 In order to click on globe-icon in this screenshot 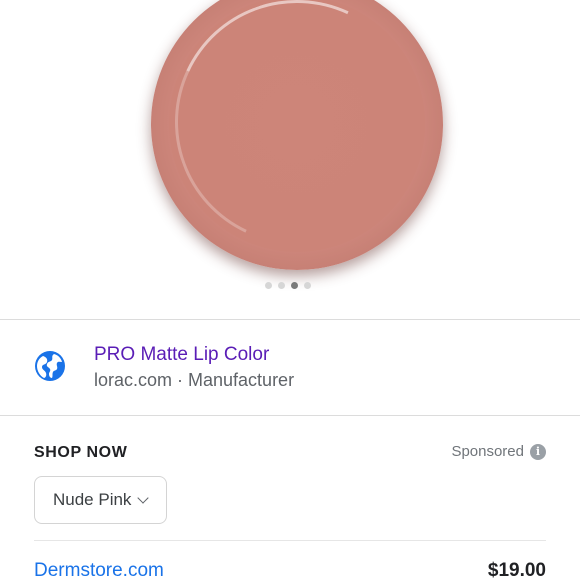, I will do `click(50, 366)`.